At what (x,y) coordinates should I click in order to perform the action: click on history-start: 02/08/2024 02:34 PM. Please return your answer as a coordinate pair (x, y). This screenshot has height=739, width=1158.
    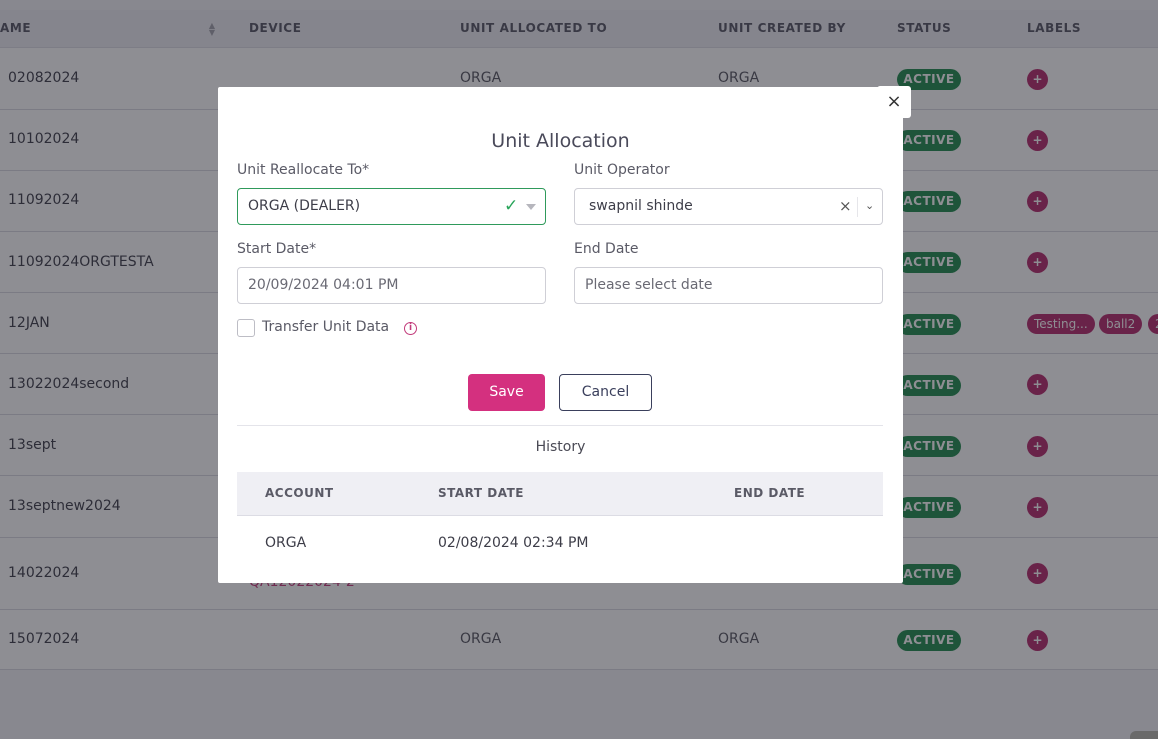
    Looking at the image, I should click on (513, 543).